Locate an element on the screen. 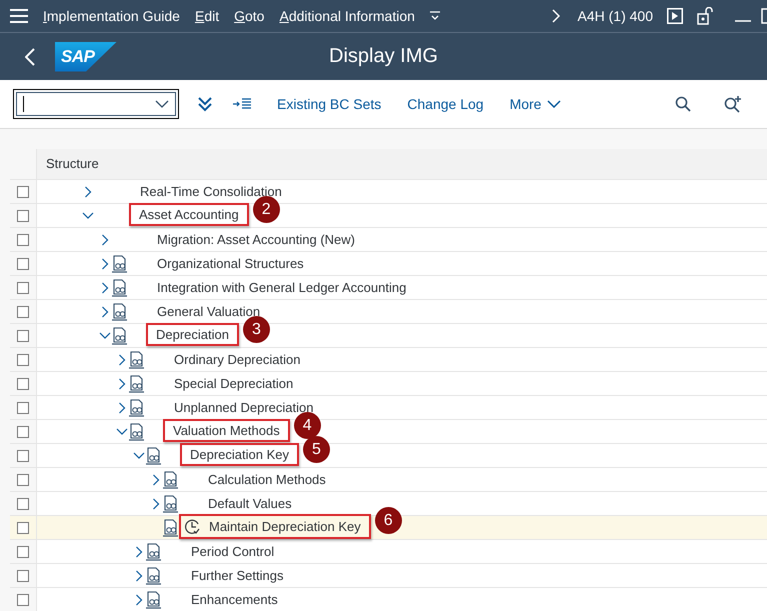 The width and height of the screenshot is (767, 611). tree-row: Integration with General Ledger Accounting is located at coordinates (388, 288).